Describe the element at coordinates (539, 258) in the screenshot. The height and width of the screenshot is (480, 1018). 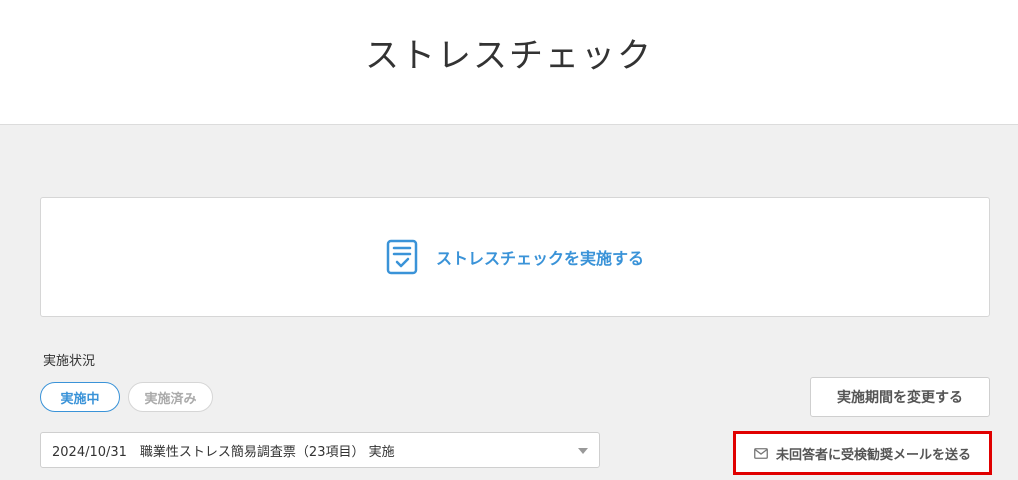
I see `start-stress-check-label: ストレスチェックを実施する` at that location.